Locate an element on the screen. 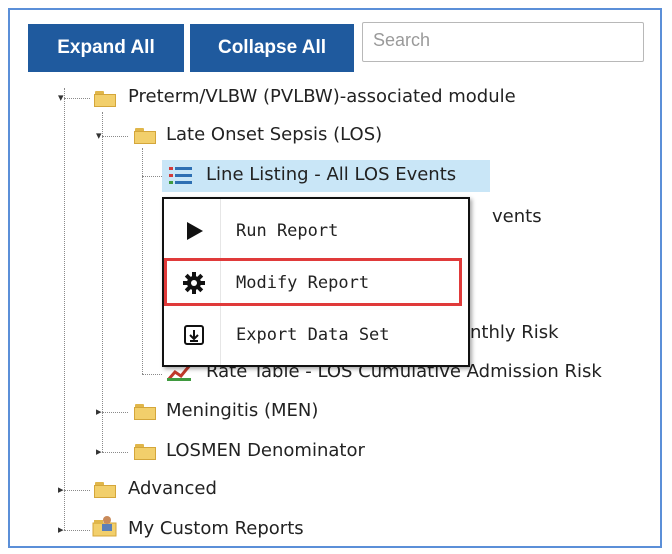 The height and width of the screenshot is (554, 672). tree-node-my-custom-reports: My Custom Reports is located at coordinates (216, 528).